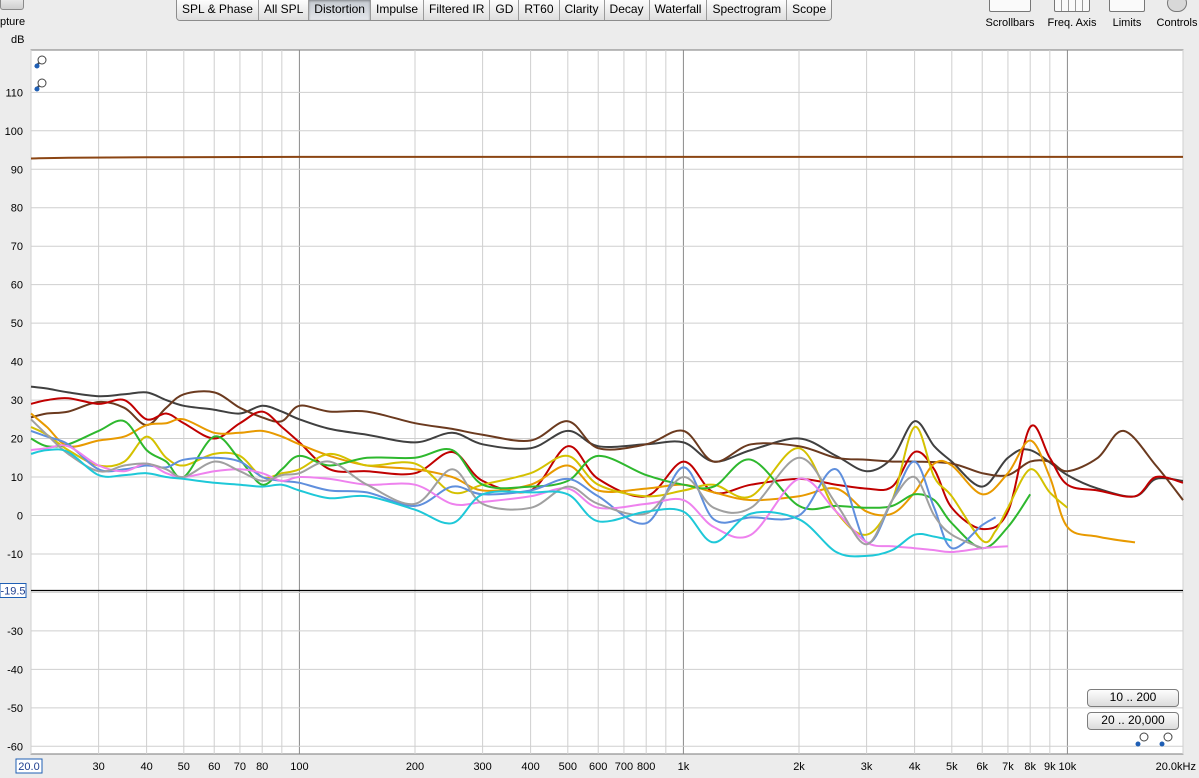 Image resolution: width=1199 pixels, height=778 pixels. I want to click on y-tick-label: -30, so click(15, 632).